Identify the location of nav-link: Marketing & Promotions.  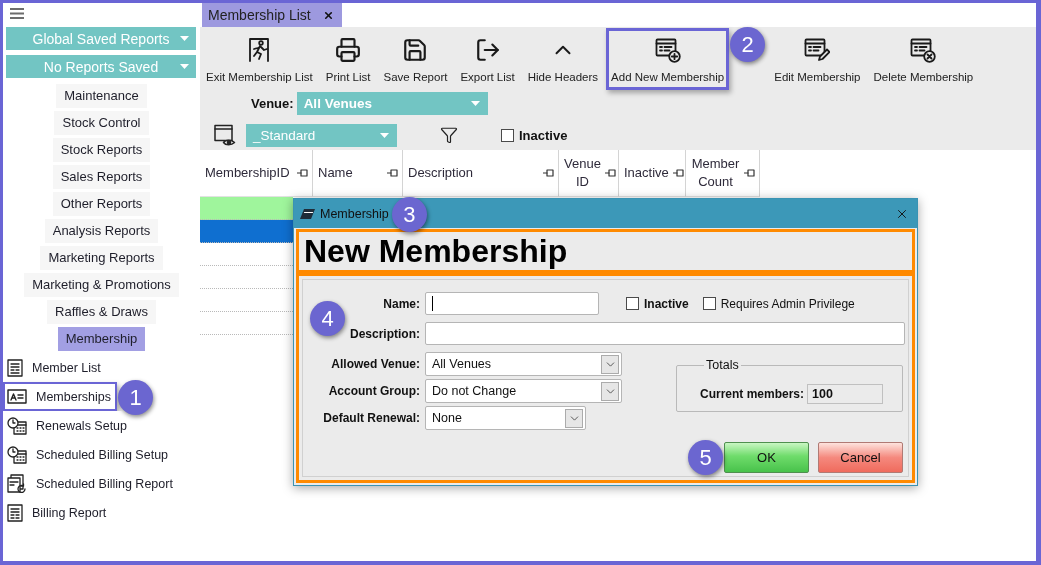
(101, 285).